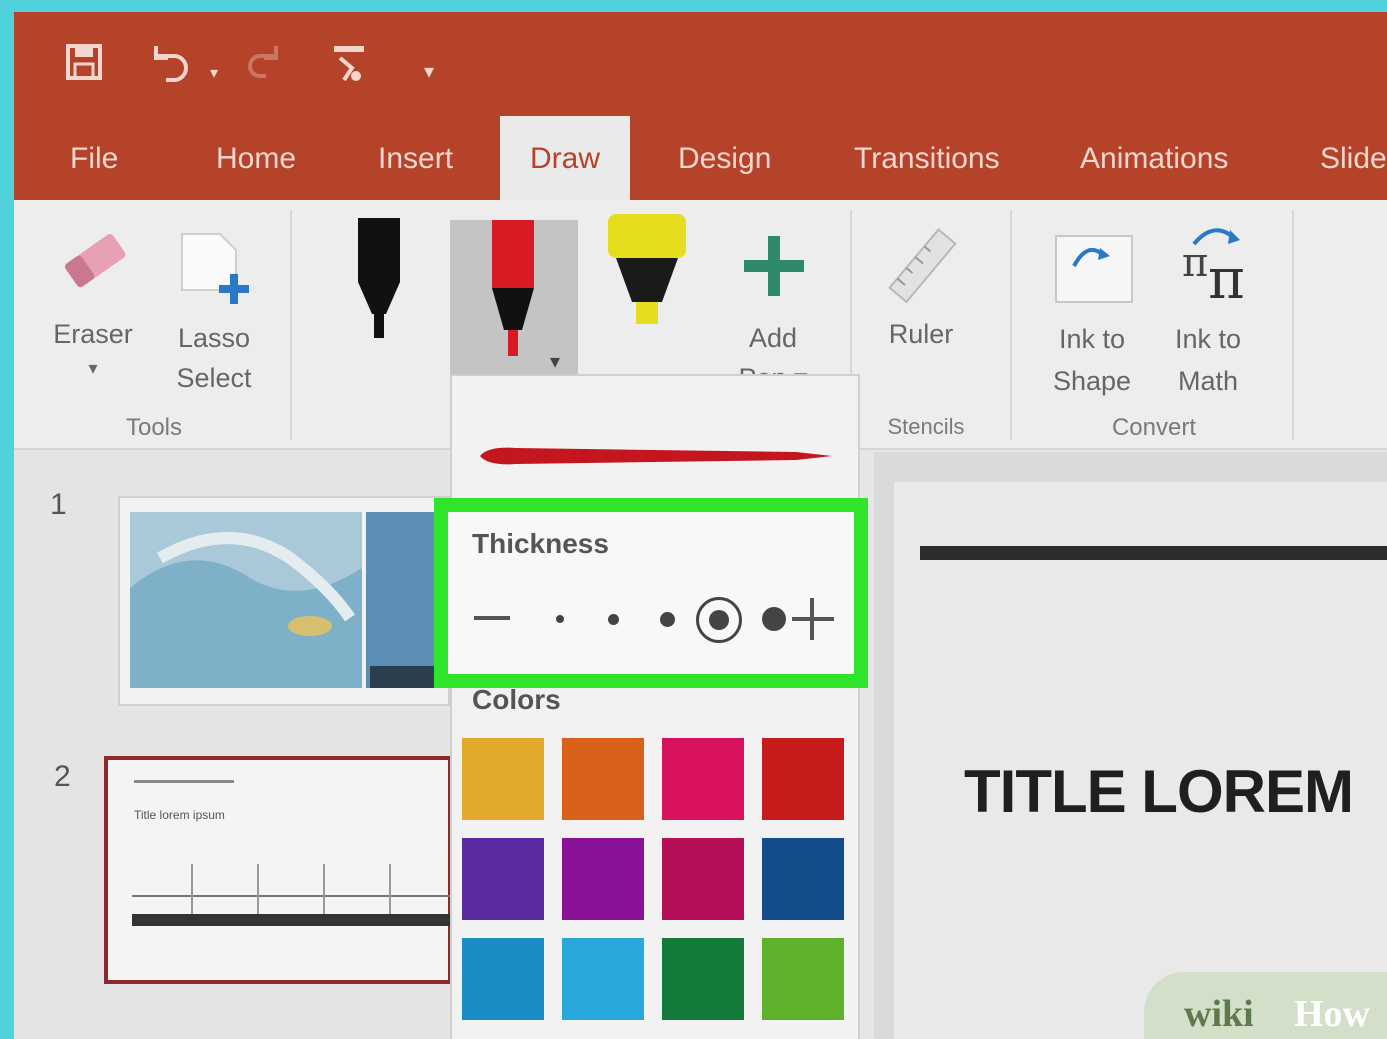 This screenshot has width=1387, height=1039. I want to click on undo-dropdown-icon: ▾, so click(214, 74).